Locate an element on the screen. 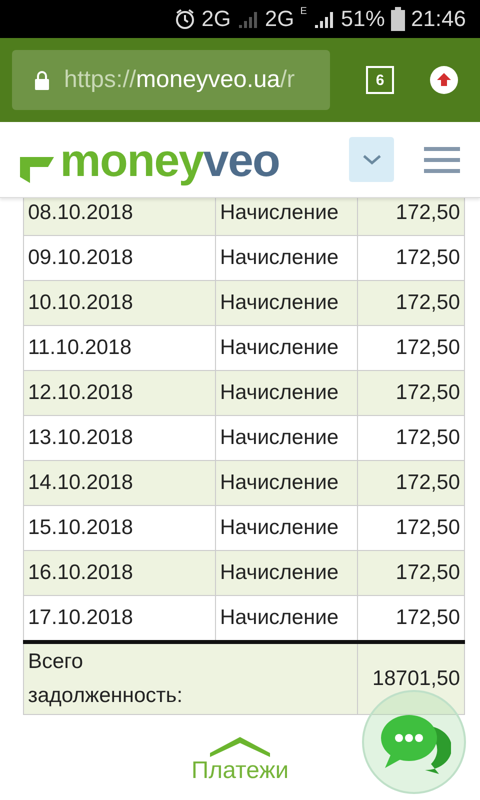  menu-icon is located at coordinates (442, 159).